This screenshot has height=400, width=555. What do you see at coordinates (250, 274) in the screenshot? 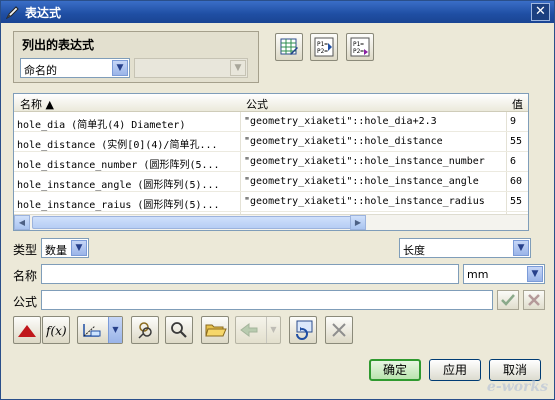
I see `name-input` at bounding box center [250, 274].